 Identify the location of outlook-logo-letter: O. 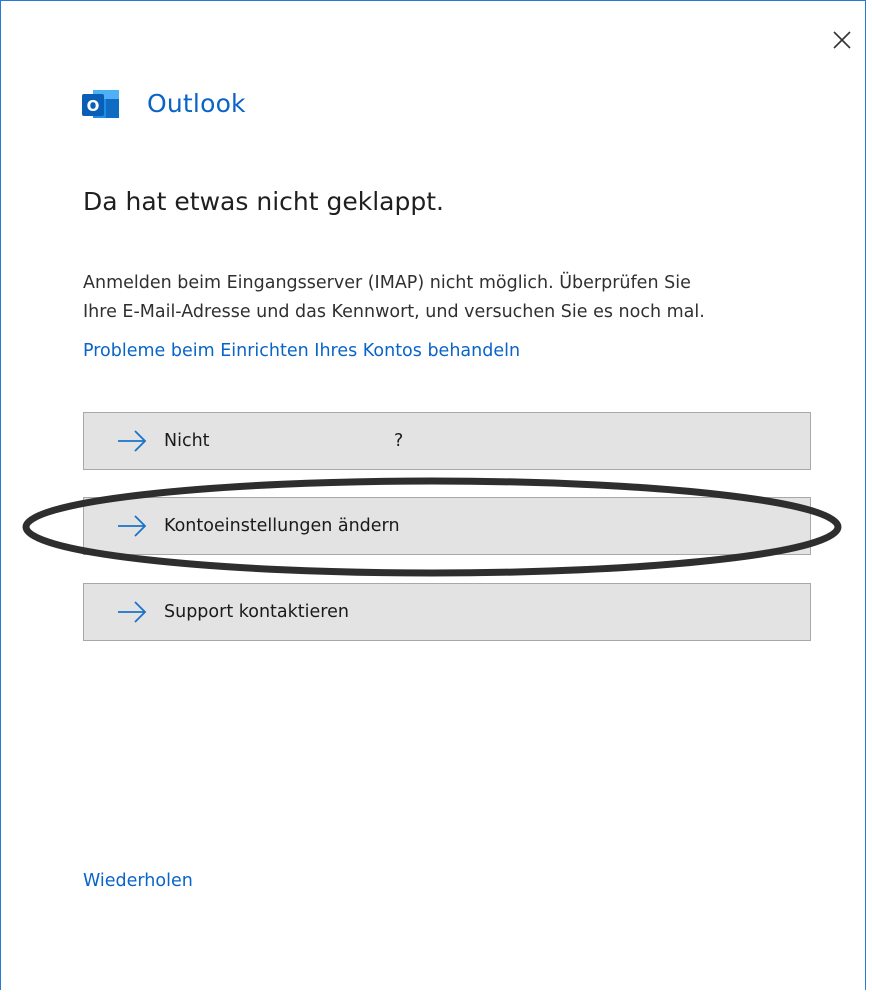
(93, 106).